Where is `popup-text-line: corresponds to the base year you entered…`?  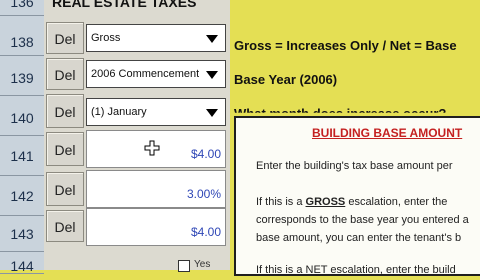
popup-text-line: corresponds to the base year you entered… is located at coordinates (362, 220).